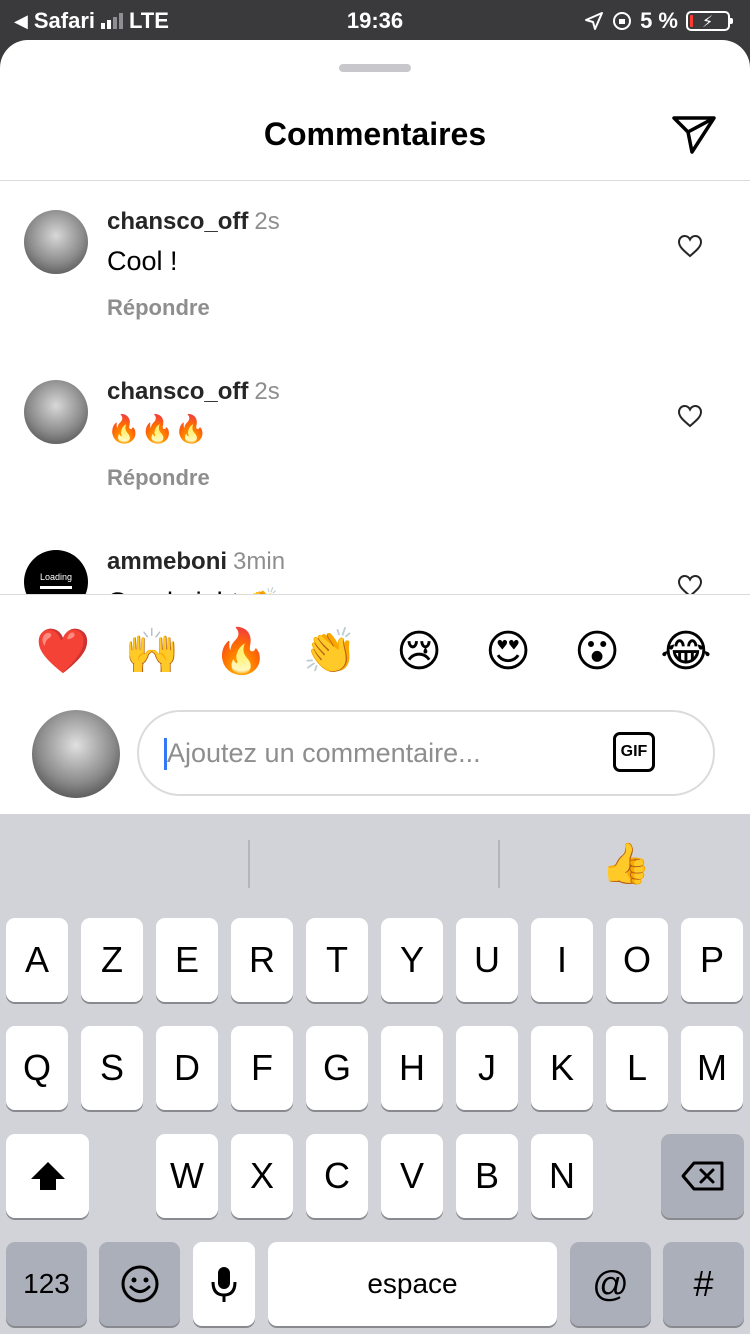  Describe the element at coordinates (626, 863) in the screenshot. I see `suggestion-emoji: 👍` at that location.